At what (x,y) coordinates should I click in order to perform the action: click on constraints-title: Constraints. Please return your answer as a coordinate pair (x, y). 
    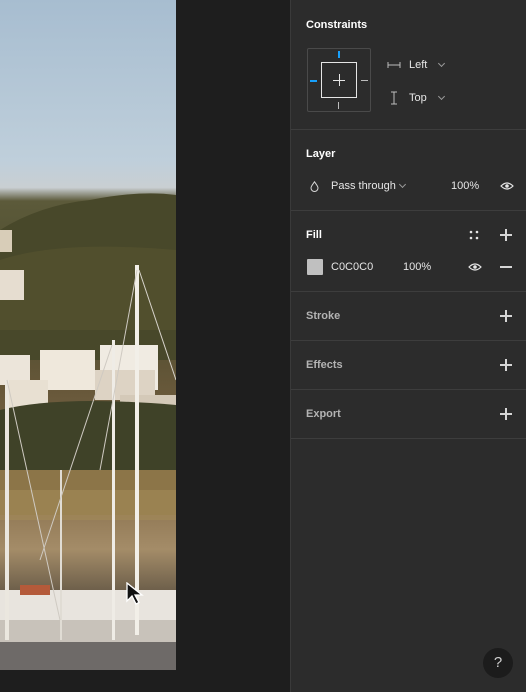
    Looking at the image, I should click on (337, 25).